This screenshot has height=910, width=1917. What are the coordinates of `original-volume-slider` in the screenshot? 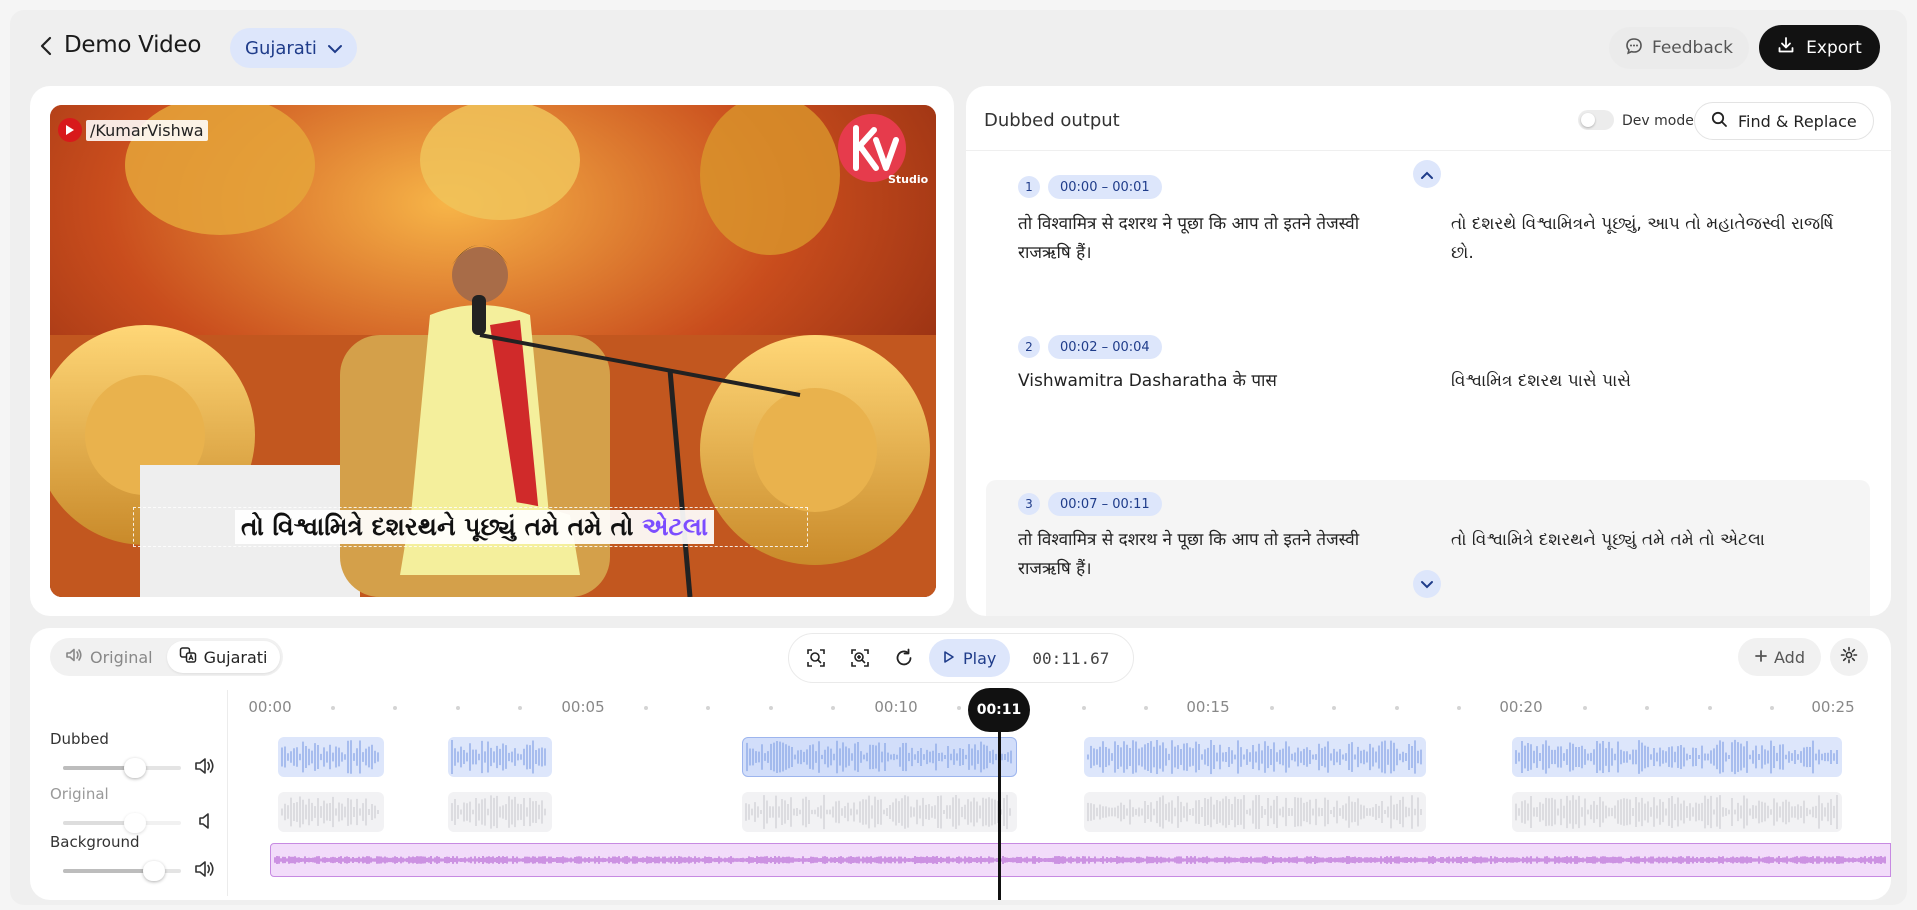 It's located at (122, 823).